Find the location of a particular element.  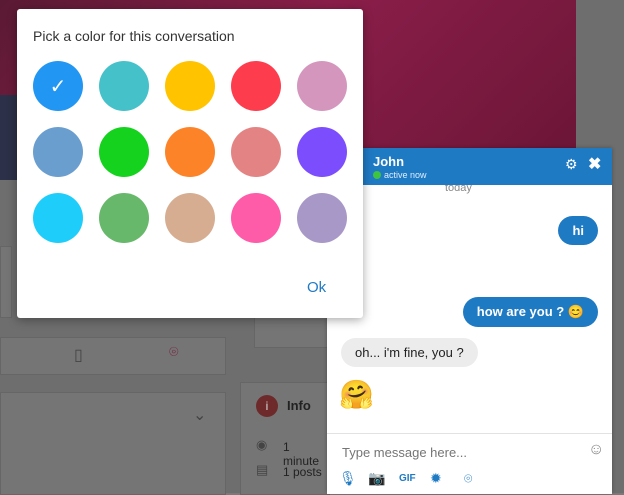

last-seen-stat: 1 minute is located at coordinates (301, 454).